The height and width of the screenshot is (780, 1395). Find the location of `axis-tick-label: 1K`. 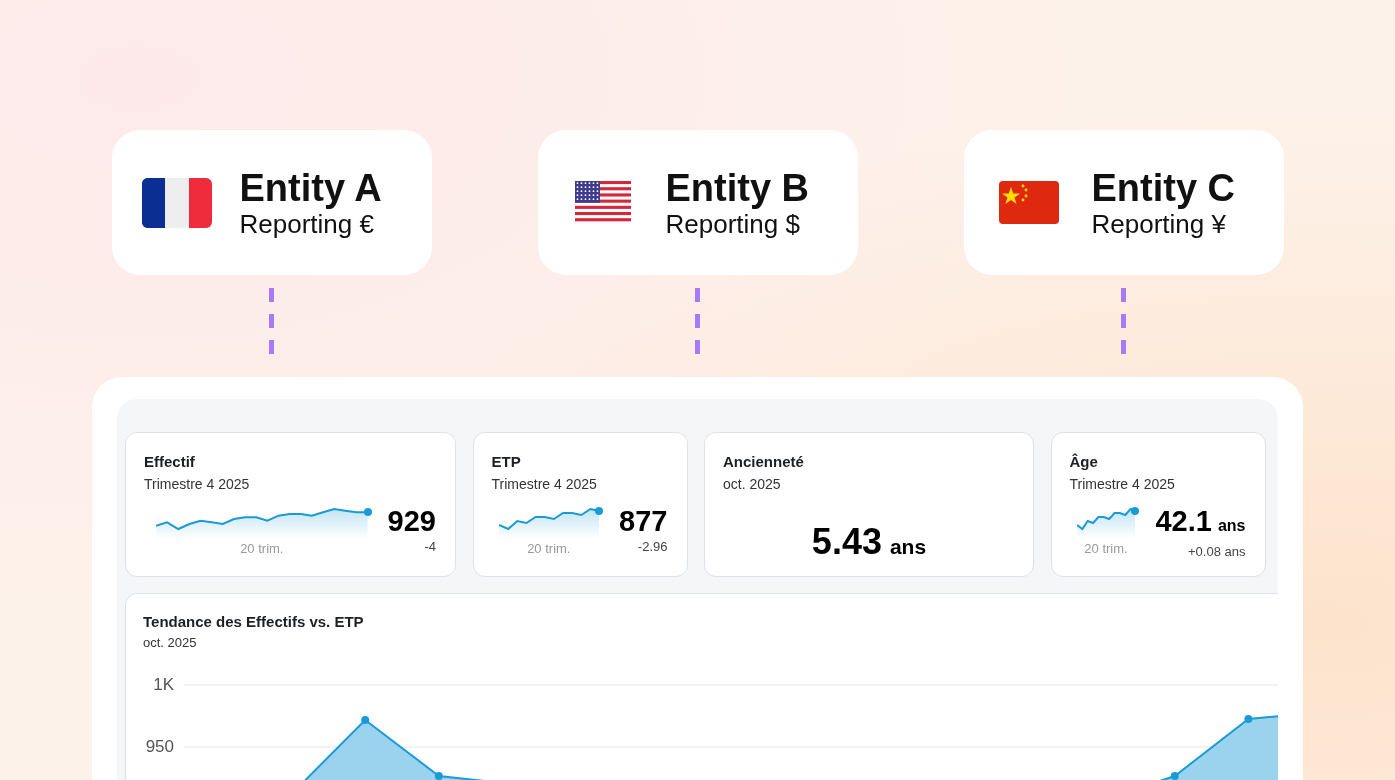

axis-tick-label: 1K is located at coordinates (163, 685).